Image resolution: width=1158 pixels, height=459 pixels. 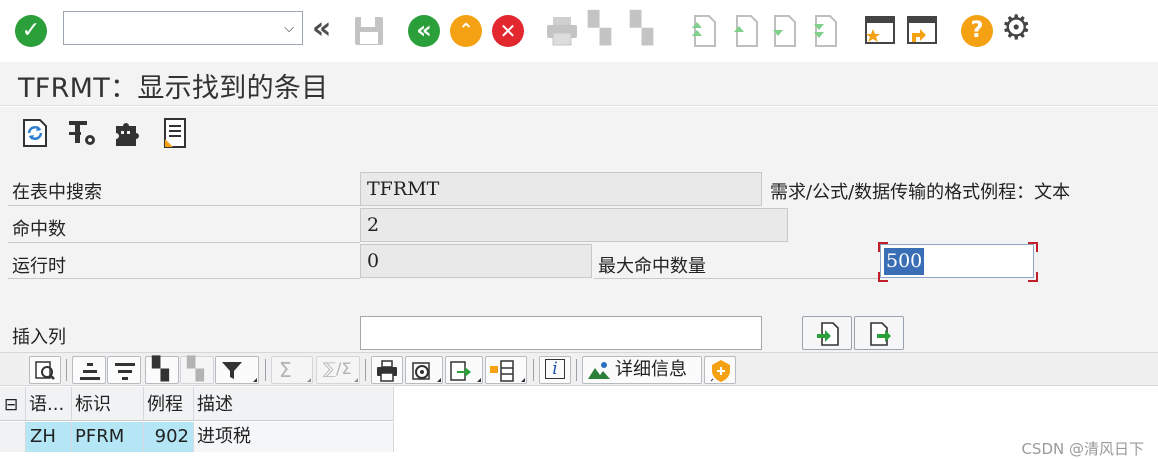 What do you see at coordinates (579, 31) in the screenshot?
I see `system-toolbar: ✓ ⌵ « « ⌃ ✕ ▚ ▚ ? ⚙` at bounding box center [579, 31].